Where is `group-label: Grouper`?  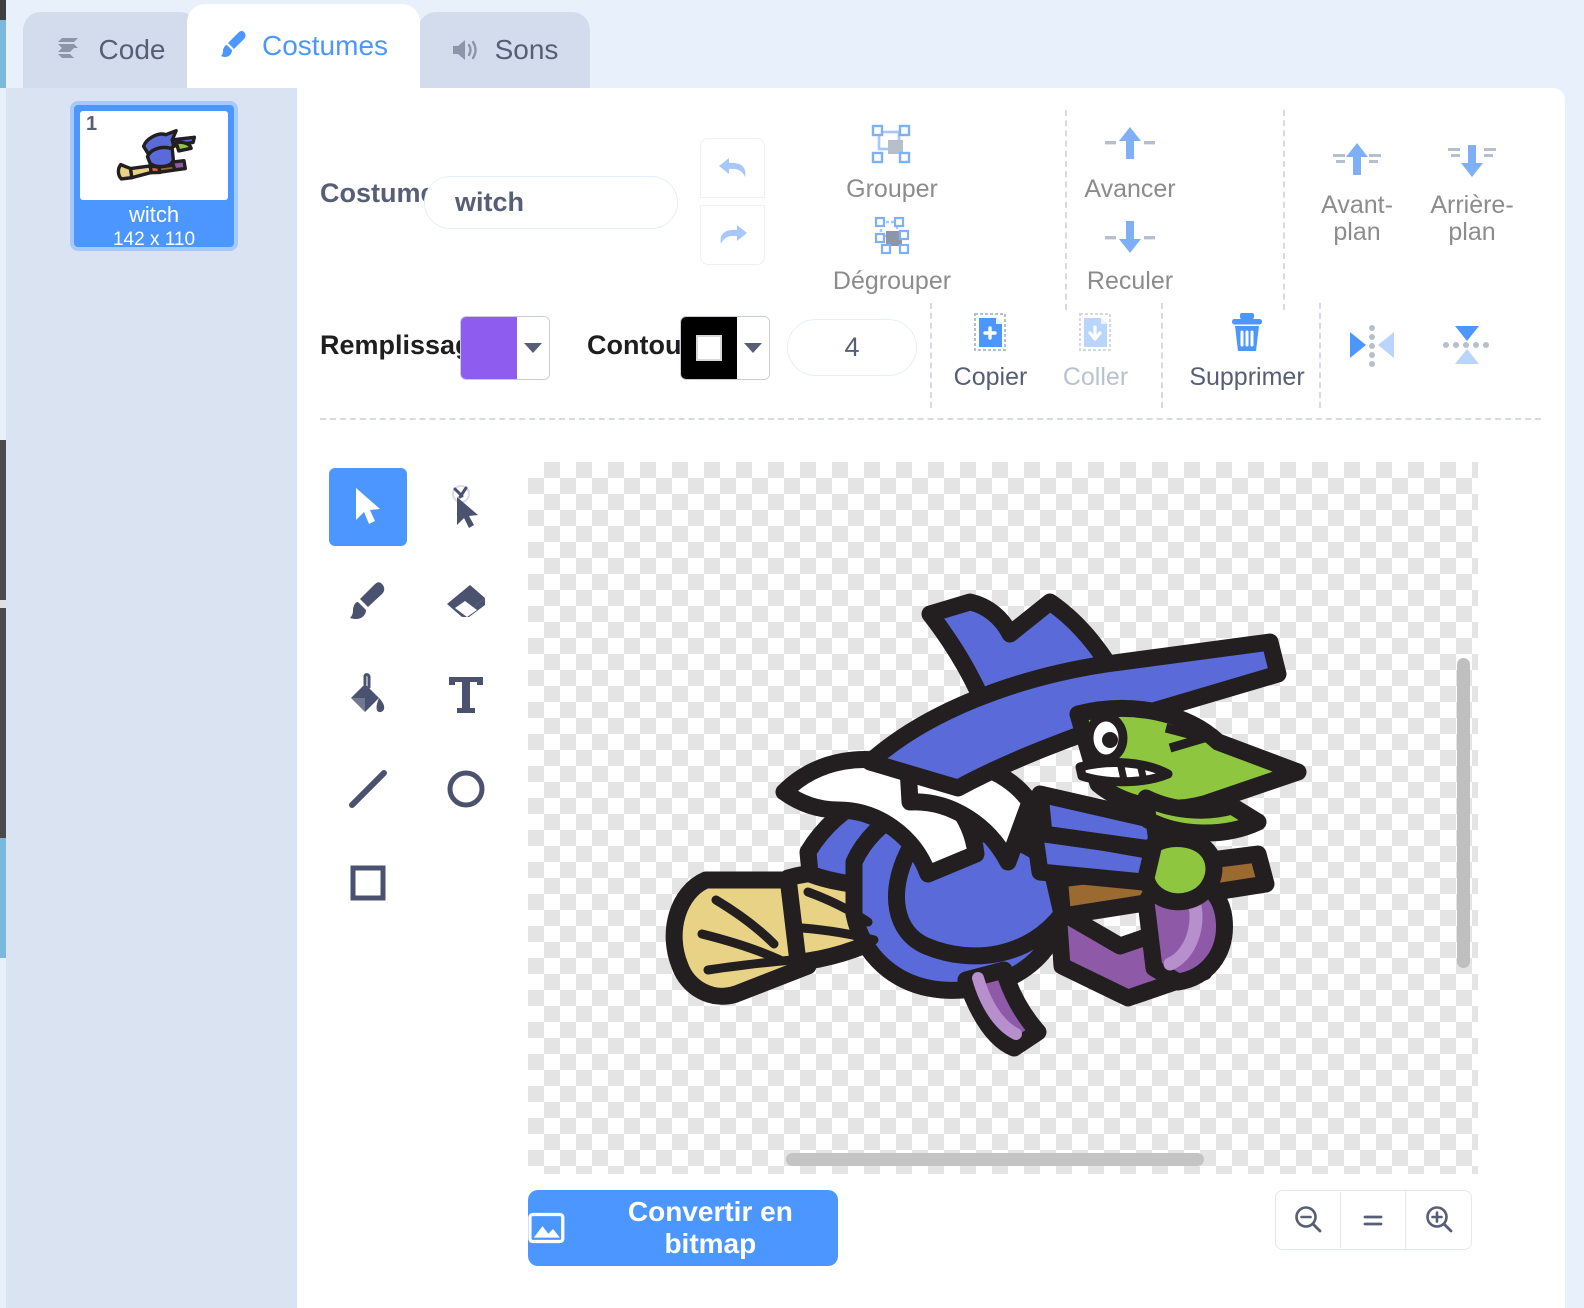
group-label: Grouper is located at coordinates (892, 189).